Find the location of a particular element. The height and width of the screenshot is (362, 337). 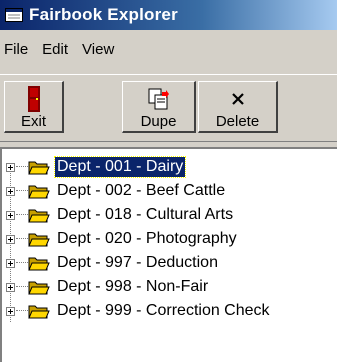

menu-view: View is located at coordinates (98, 50).